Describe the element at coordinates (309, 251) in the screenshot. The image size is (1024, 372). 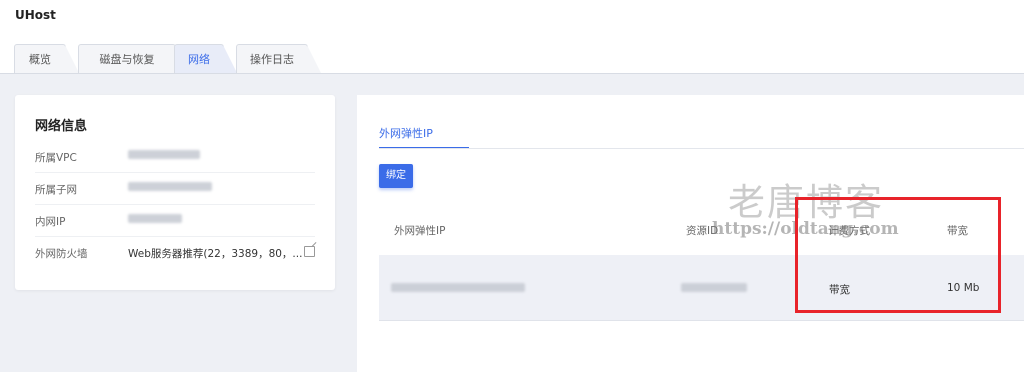
I see `edit-icon` at that location.